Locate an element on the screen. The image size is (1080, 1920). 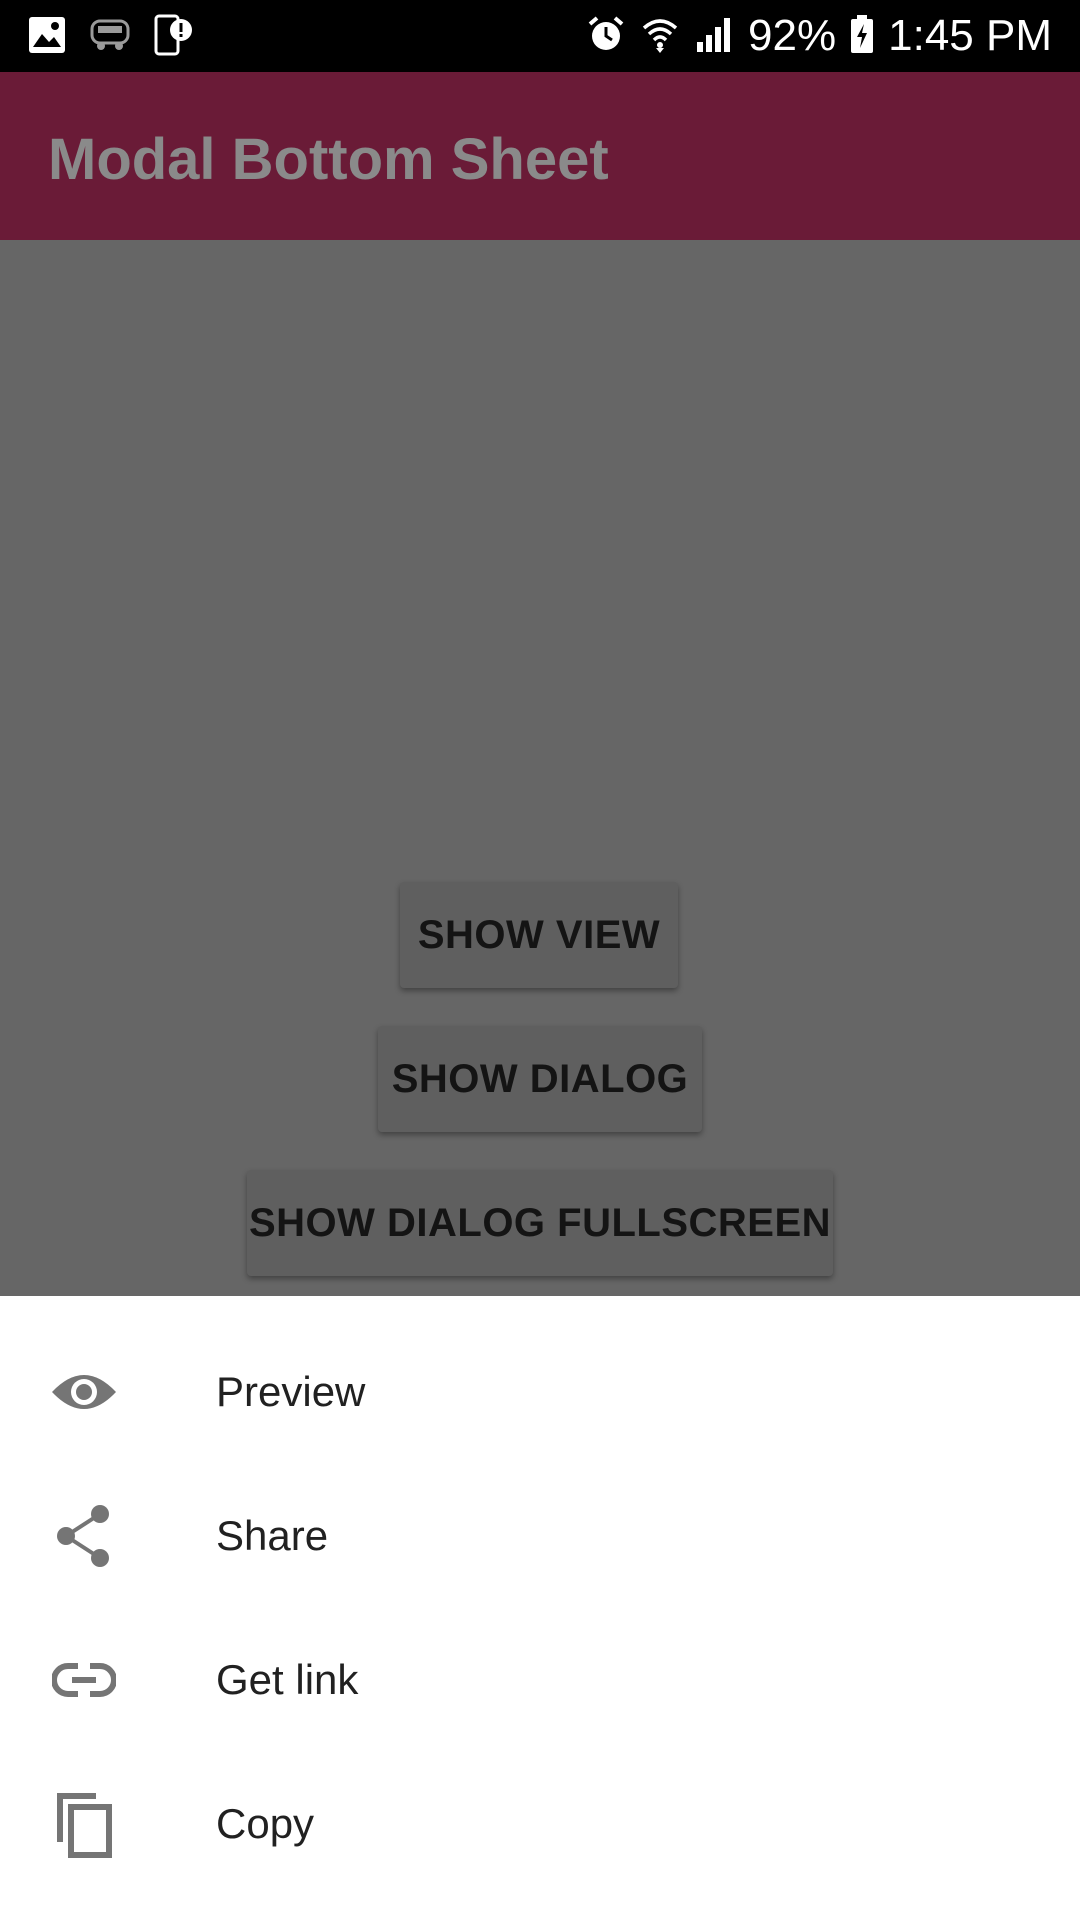
status-system: 92% 1:45 PM is located at coordinates (819, 36).